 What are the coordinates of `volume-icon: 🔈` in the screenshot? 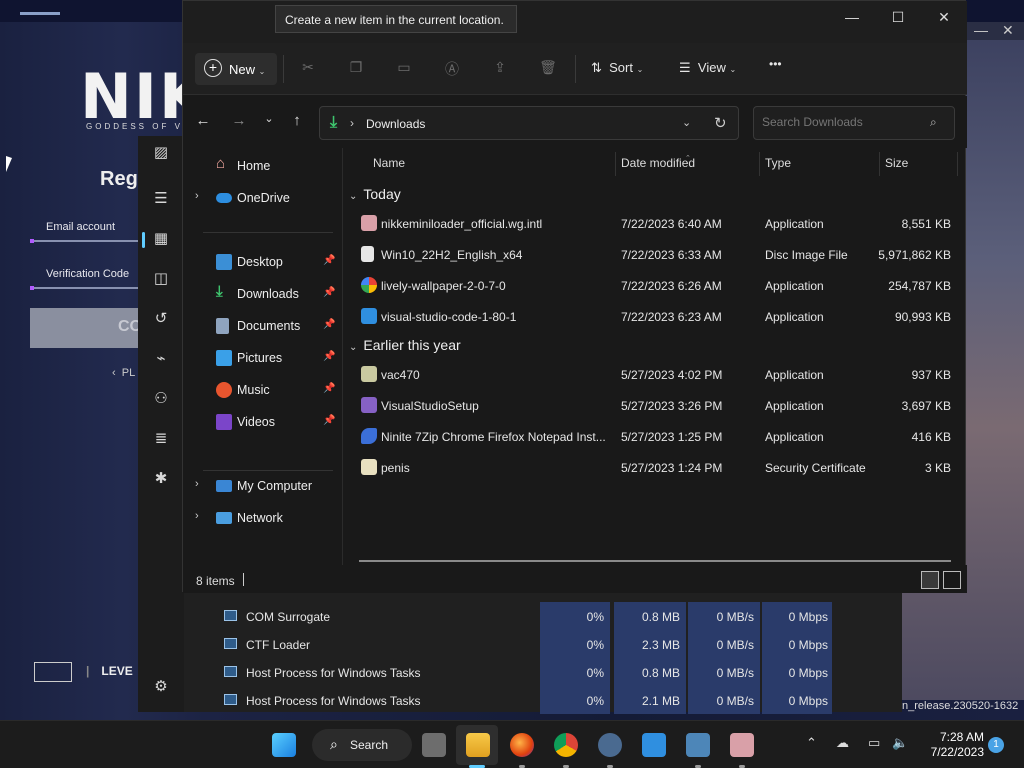 It's located at (900, 743).